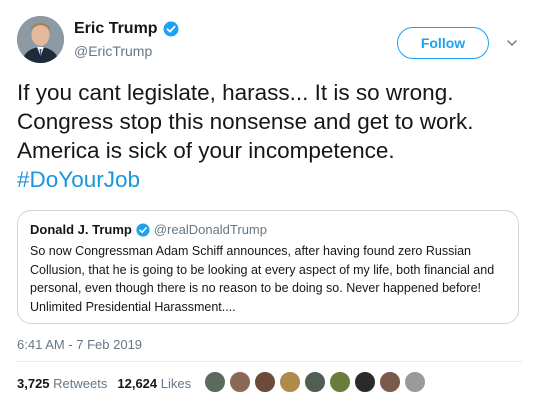  I want to click on quoted-author-handle: @realDonaldTrump, so click(210, 229).